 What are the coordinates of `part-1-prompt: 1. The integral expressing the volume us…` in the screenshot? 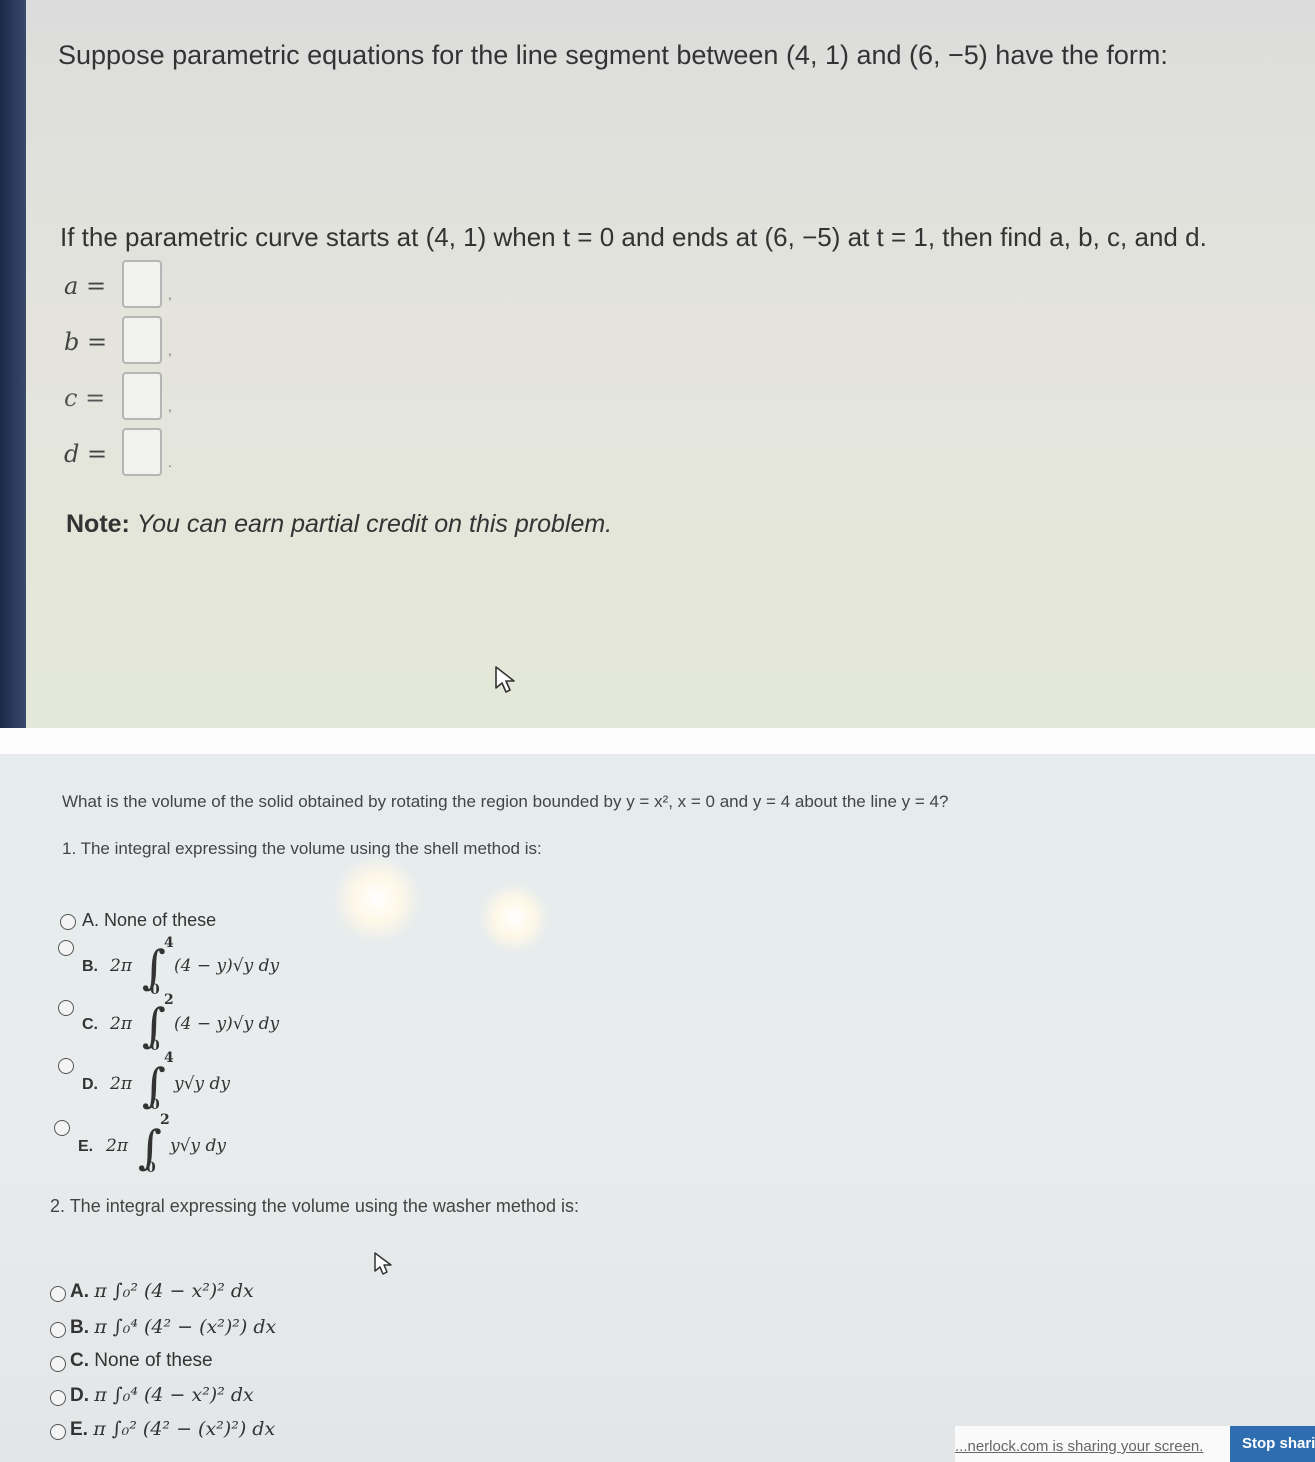 It's located at (302, 848).